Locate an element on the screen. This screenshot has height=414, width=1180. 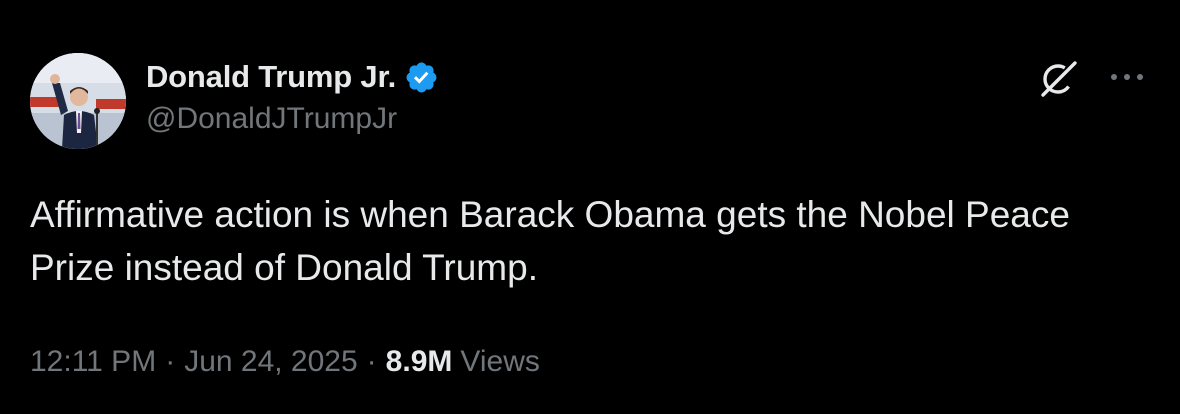
handle: @DonaldJTrumpJr is located at coordinates (292, 119).